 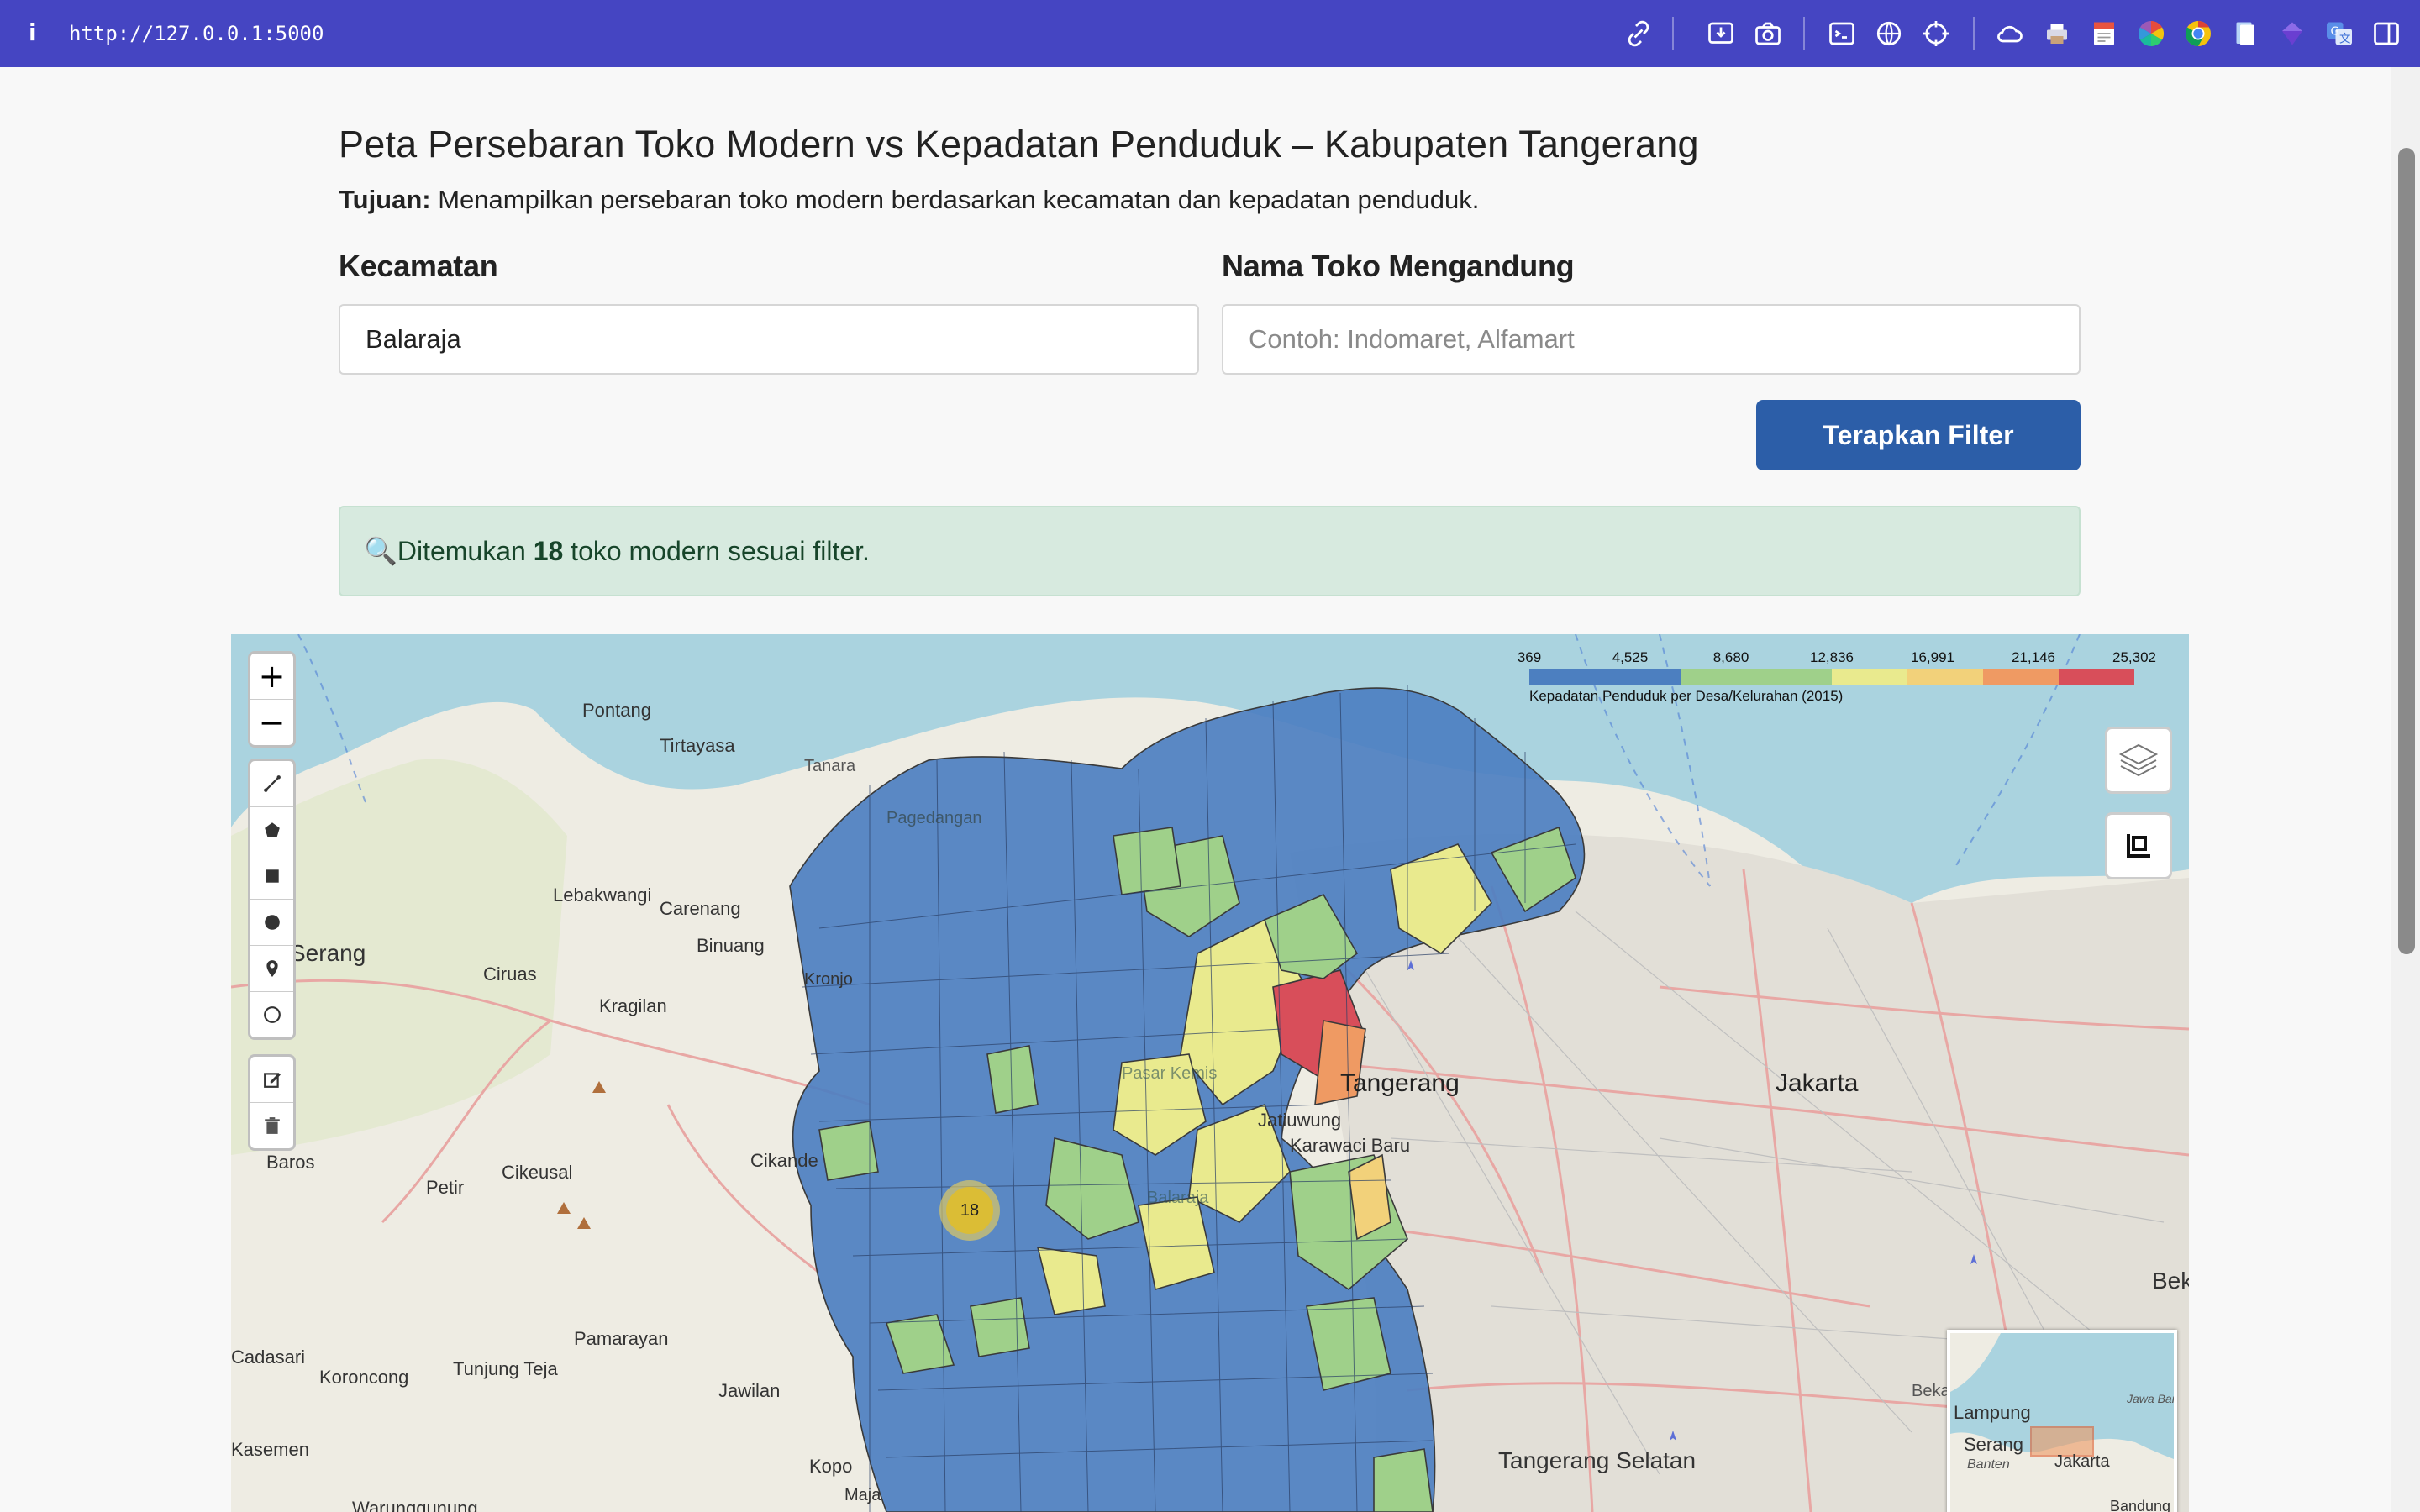 What do you see at coordinates (1889, 33) in the screenshot?
I see `globe-icon` at bounding box center [1889, 33].